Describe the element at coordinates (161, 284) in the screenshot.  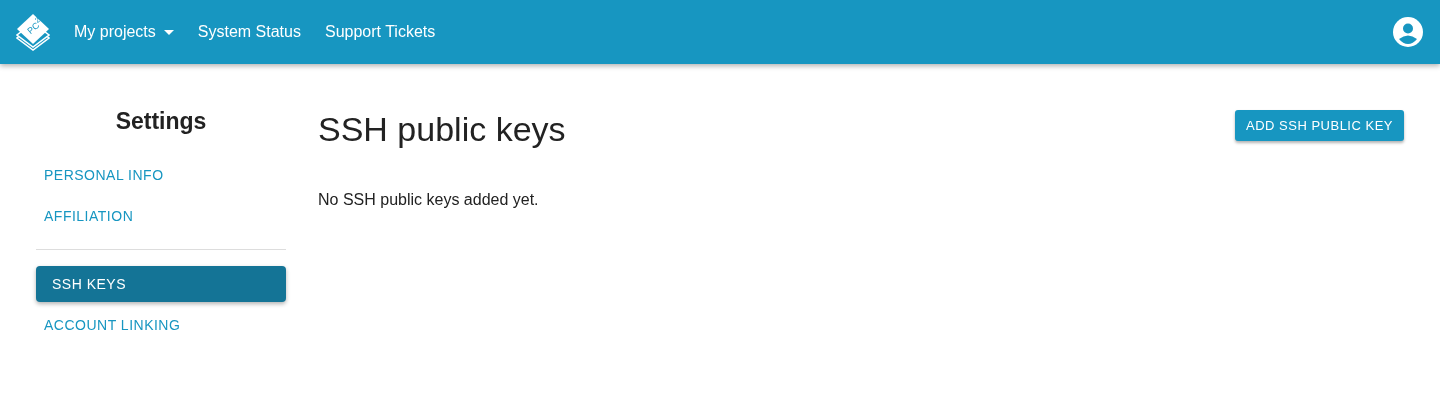
I see `sidebar-item: SSH KEYS` at that location.